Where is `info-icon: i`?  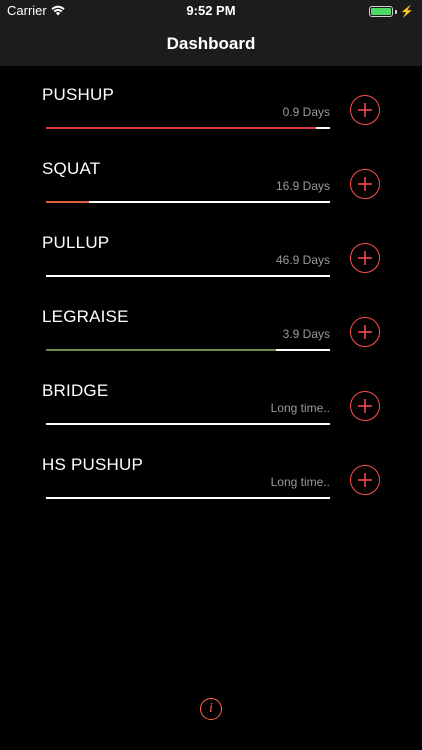 info-icon: i is located at coordinates (211, 708).